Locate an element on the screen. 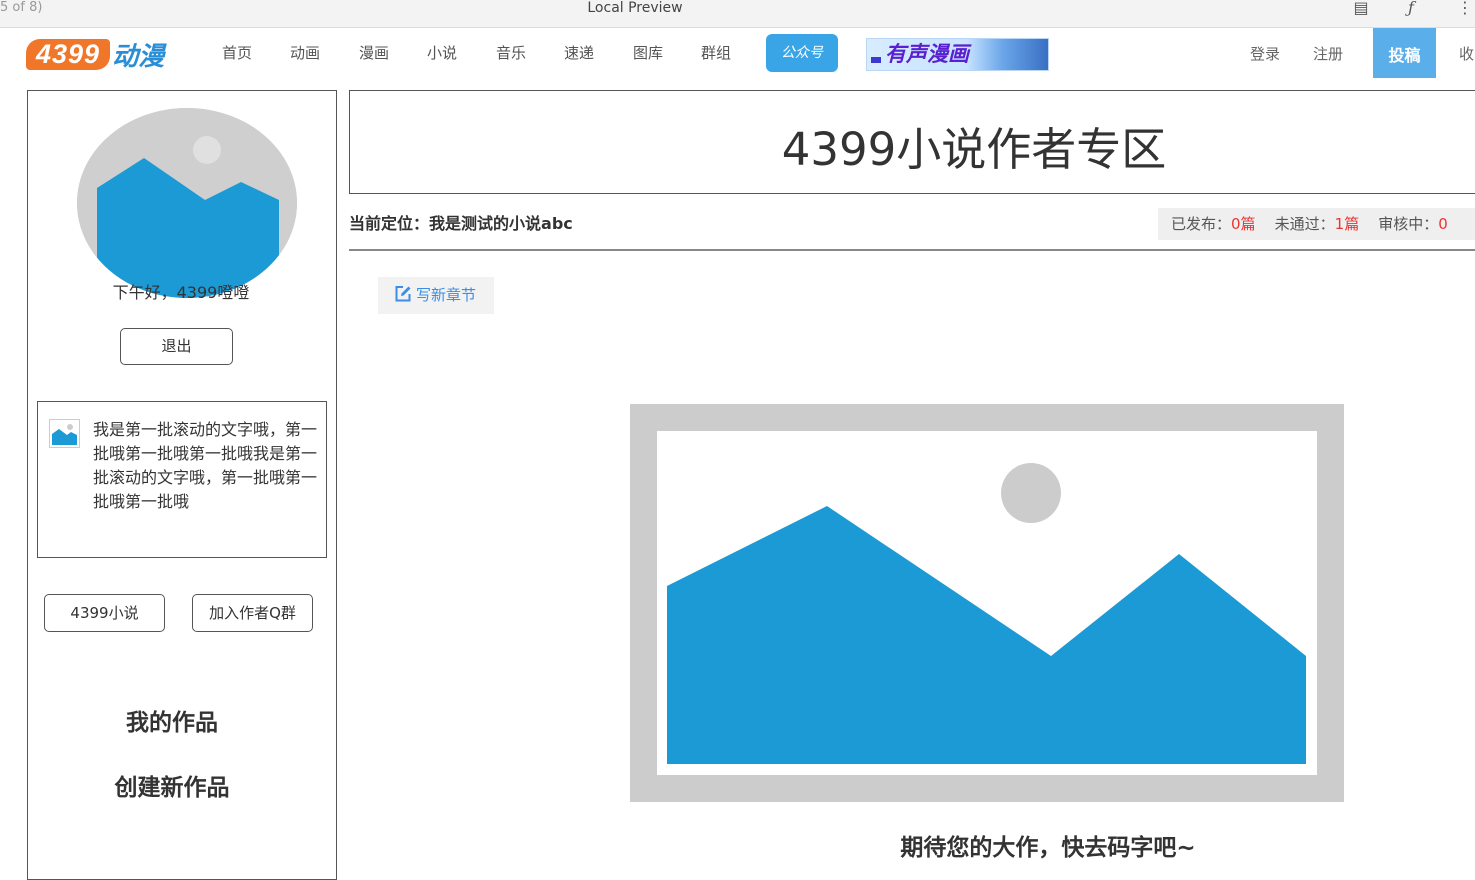  logo-text: 动漫 is located at coordinates (138, 57).